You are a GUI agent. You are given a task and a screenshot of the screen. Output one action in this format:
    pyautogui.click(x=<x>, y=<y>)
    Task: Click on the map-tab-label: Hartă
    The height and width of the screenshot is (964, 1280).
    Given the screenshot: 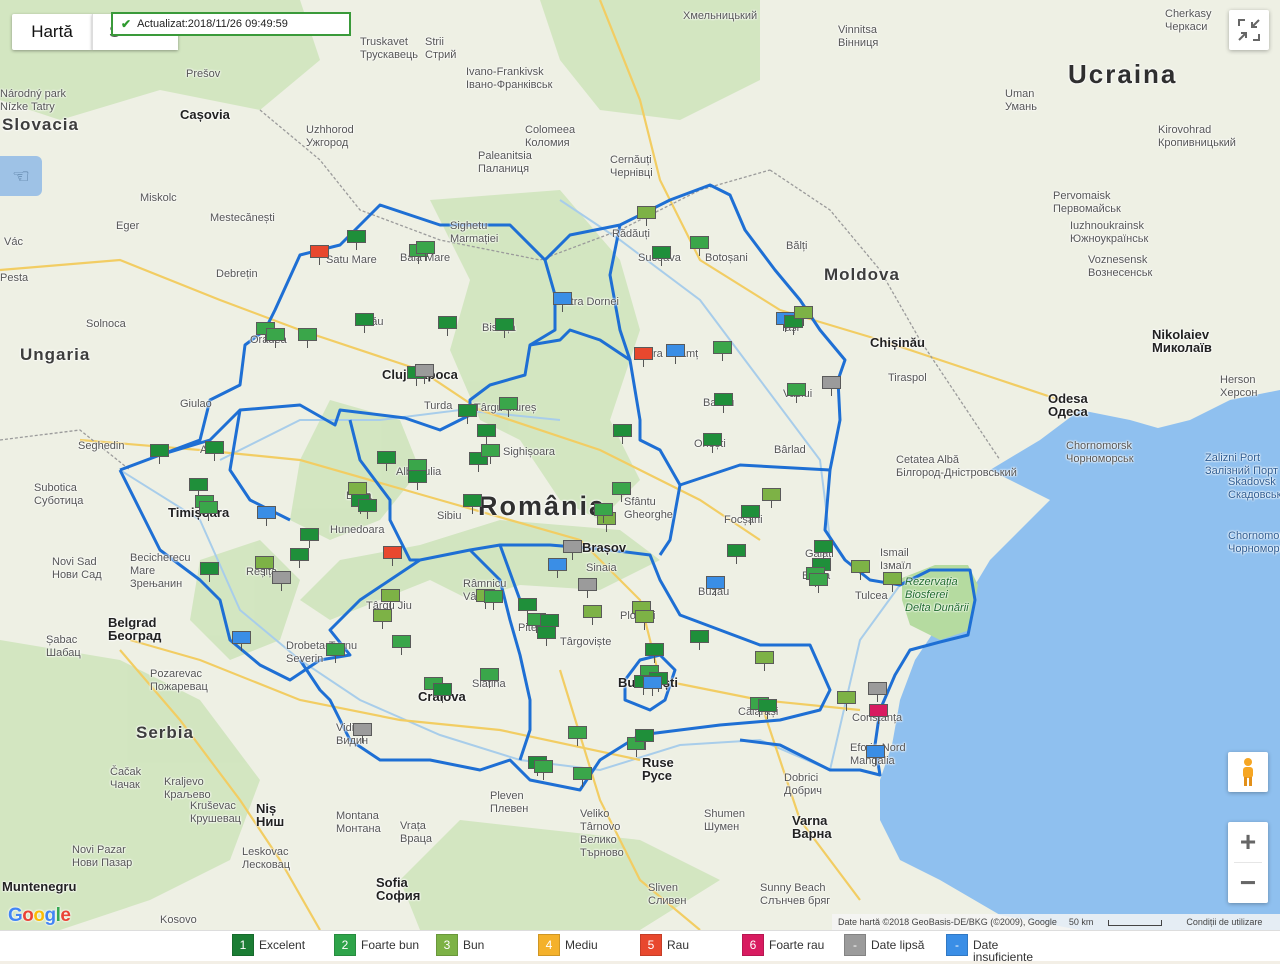 What is the action you would take?
    pyautogui.click(x=52, y=31)
    